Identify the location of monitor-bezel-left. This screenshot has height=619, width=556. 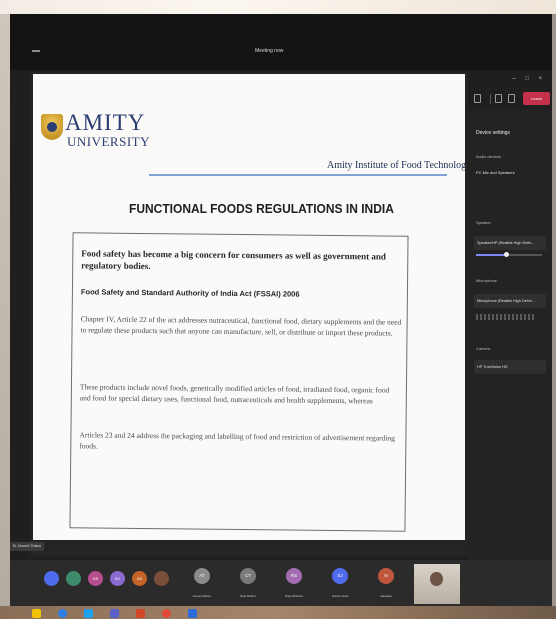
(5, 312).